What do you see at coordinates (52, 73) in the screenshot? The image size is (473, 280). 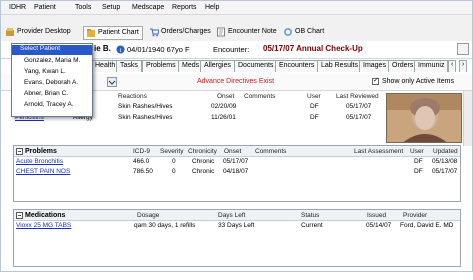 I see `menu-item-patient: Yang, Kwan L.` at bounding box center [52, 73].